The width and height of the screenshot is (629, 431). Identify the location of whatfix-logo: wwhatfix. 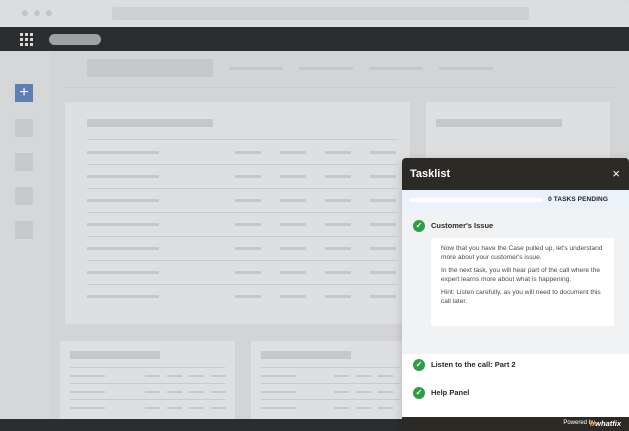
(605, 423).